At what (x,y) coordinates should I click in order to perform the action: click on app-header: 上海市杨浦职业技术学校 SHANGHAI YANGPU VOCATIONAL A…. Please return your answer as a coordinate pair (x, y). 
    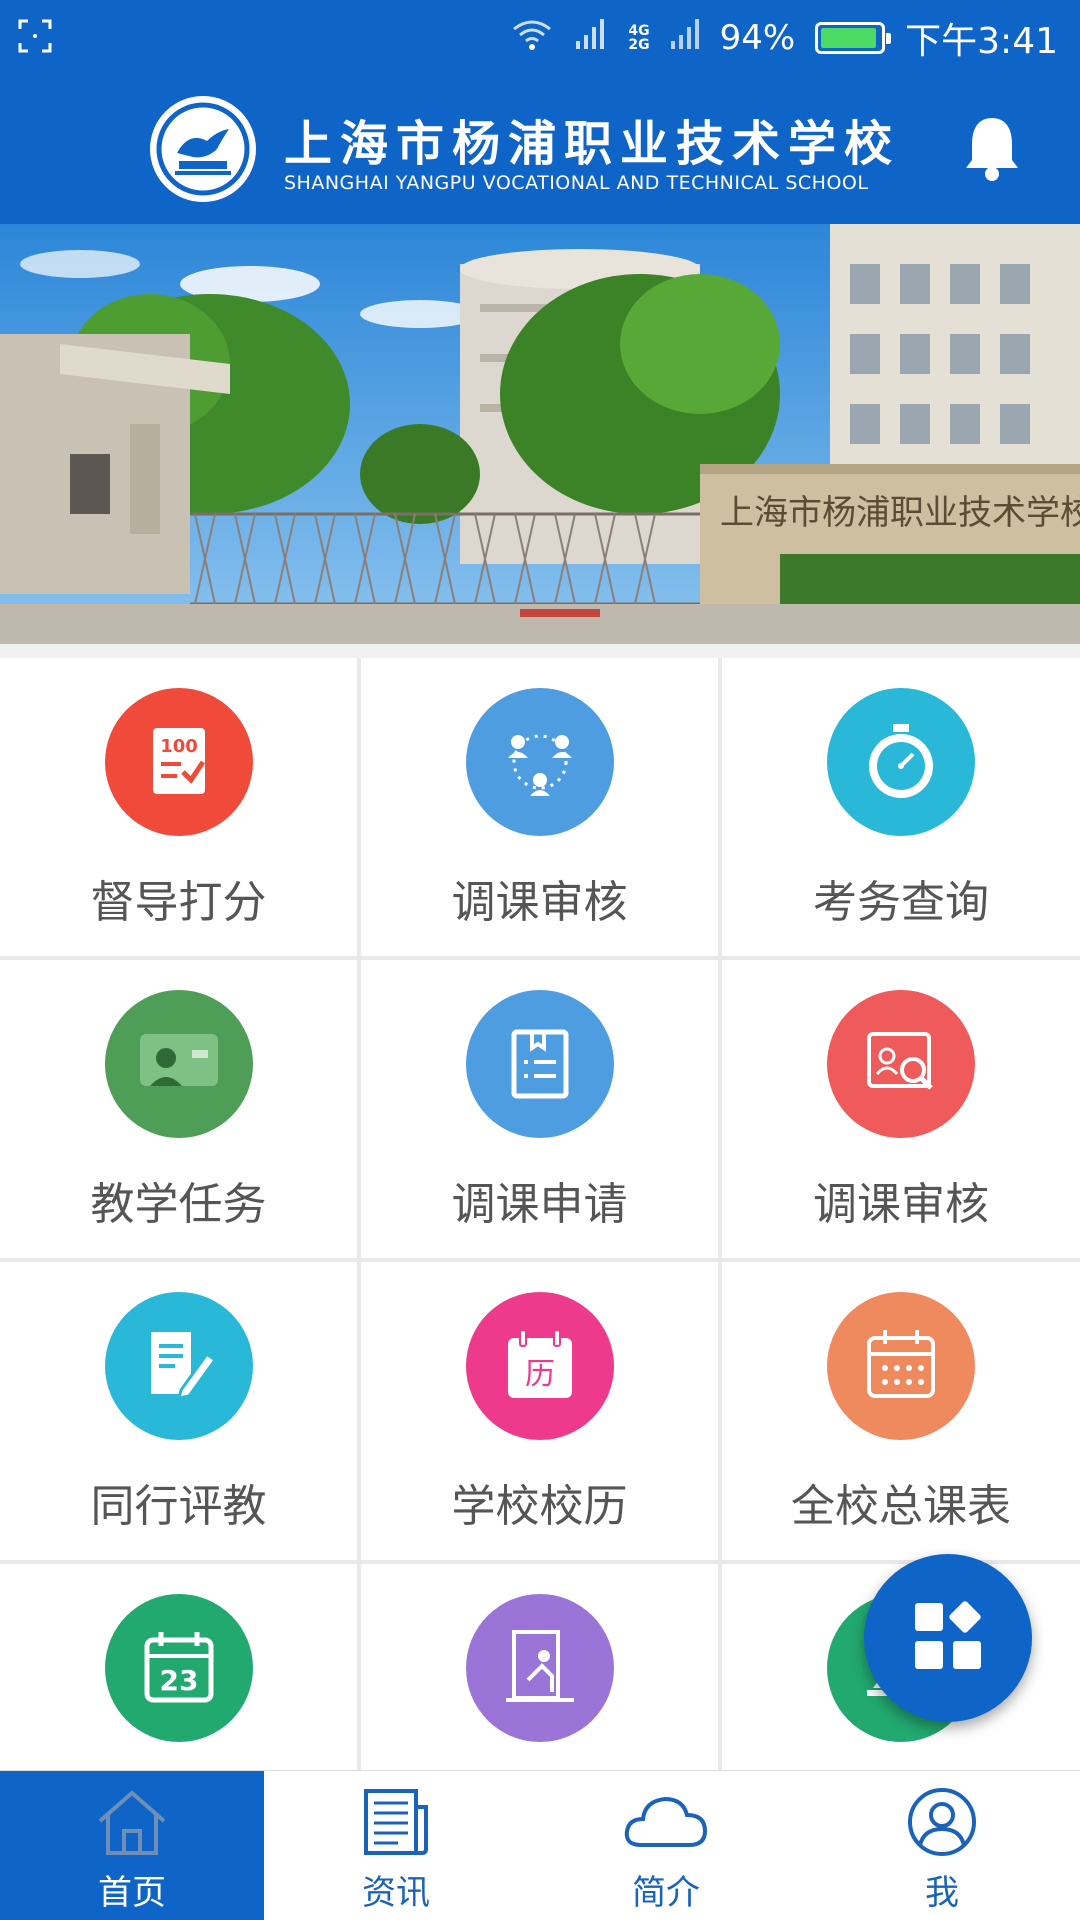
    Looking at the image, I should click on (540, 150).